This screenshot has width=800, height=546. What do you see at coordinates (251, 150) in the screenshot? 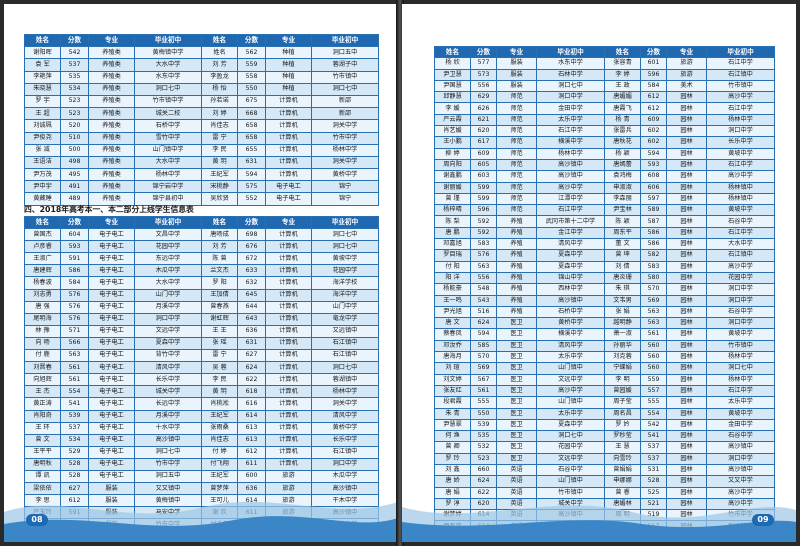
I see `table-cell: 655` at bounding box center [251, 150].